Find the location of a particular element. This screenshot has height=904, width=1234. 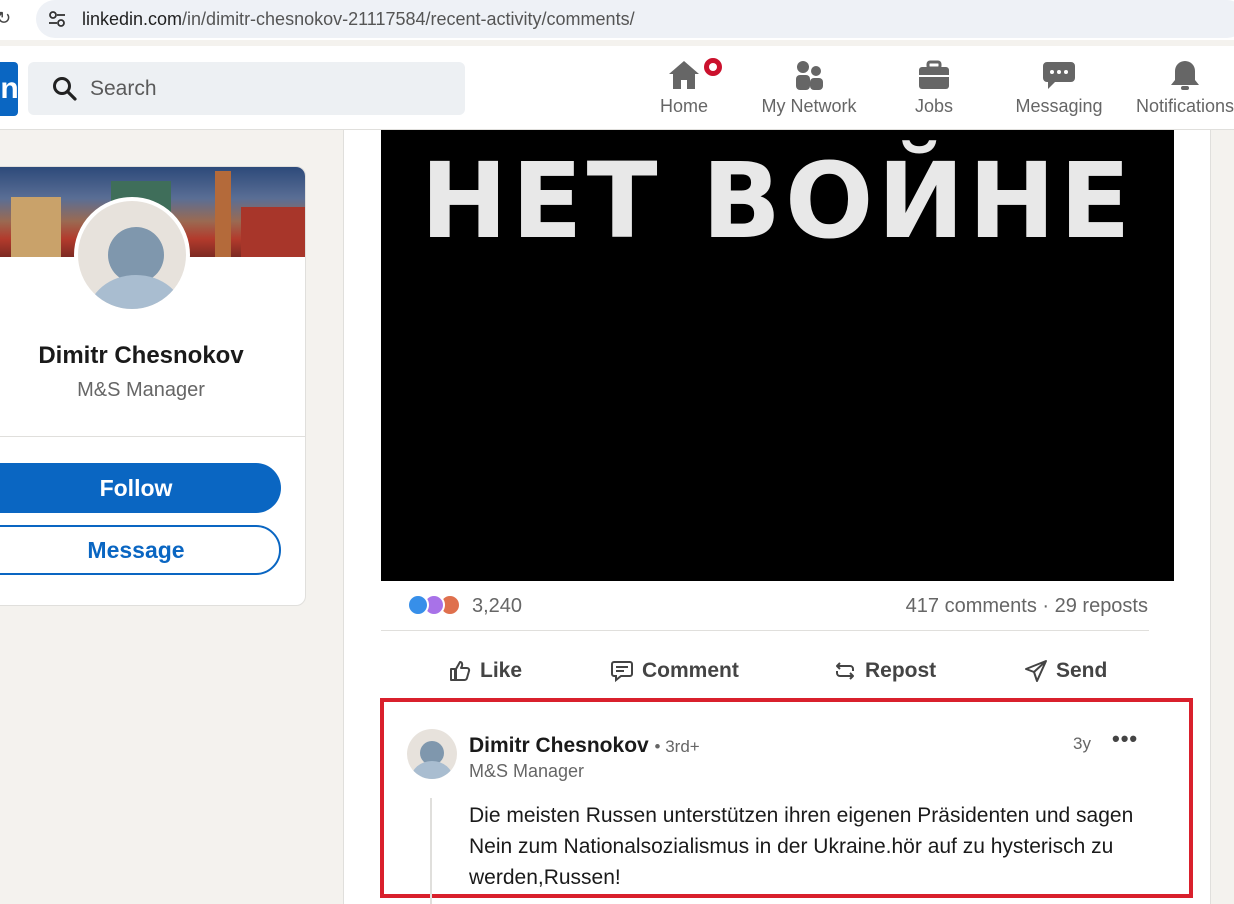

follow-button: Follow is located at coordinates (140, 488).